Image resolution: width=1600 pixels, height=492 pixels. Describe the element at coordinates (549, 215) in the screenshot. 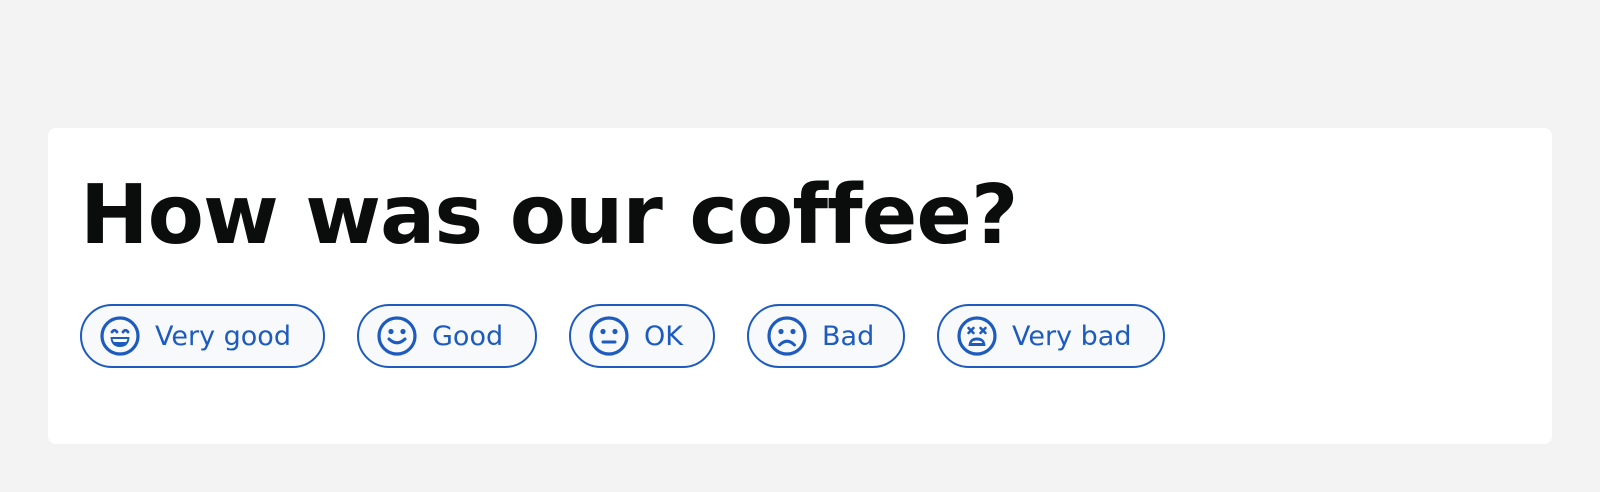

I see `page-title: How was our coffee?` at that location.